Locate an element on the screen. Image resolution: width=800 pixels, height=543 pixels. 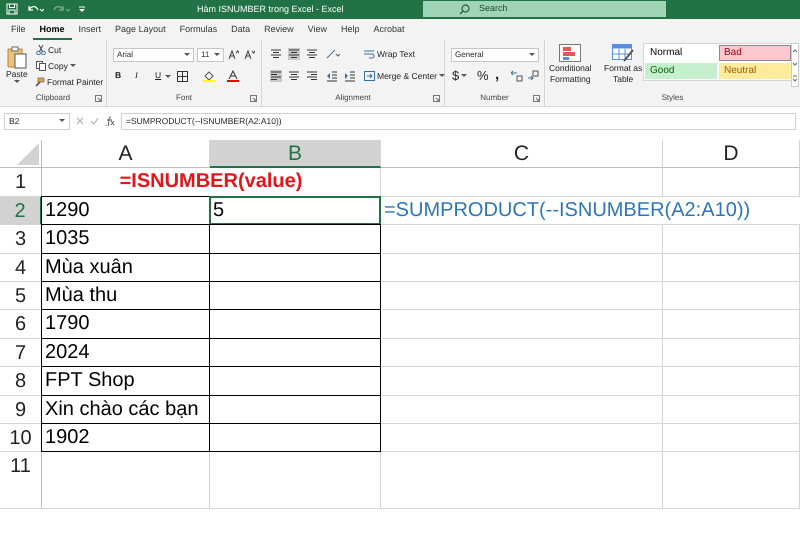
menu-tab: Formulas is located at coordinates (198, 29).